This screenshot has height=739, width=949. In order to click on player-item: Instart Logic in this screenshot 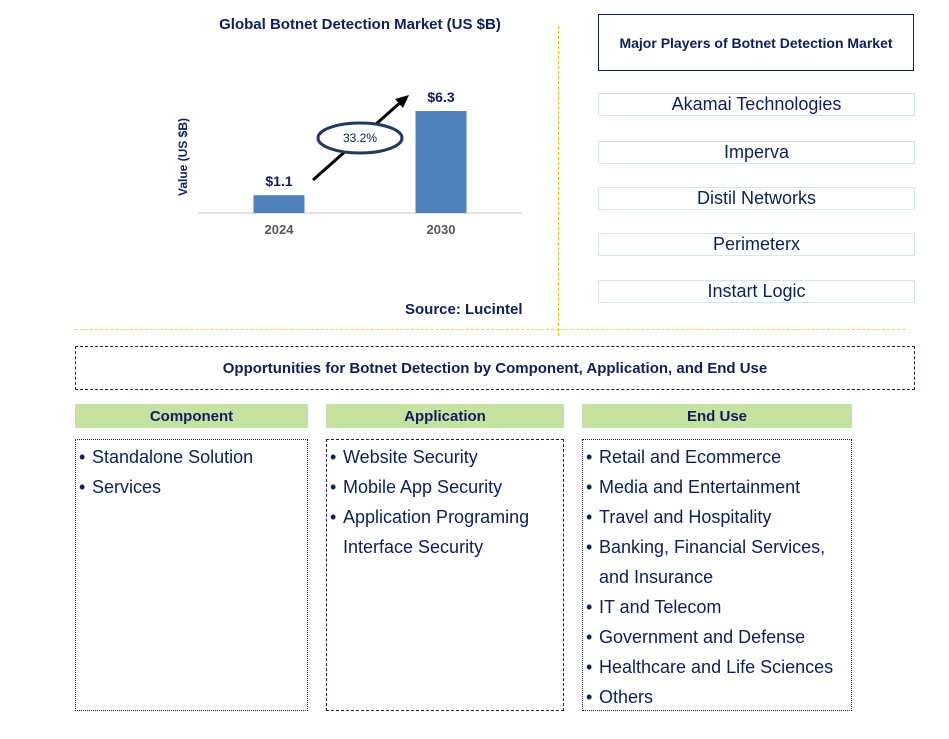, I will do `click(756, 291)`.